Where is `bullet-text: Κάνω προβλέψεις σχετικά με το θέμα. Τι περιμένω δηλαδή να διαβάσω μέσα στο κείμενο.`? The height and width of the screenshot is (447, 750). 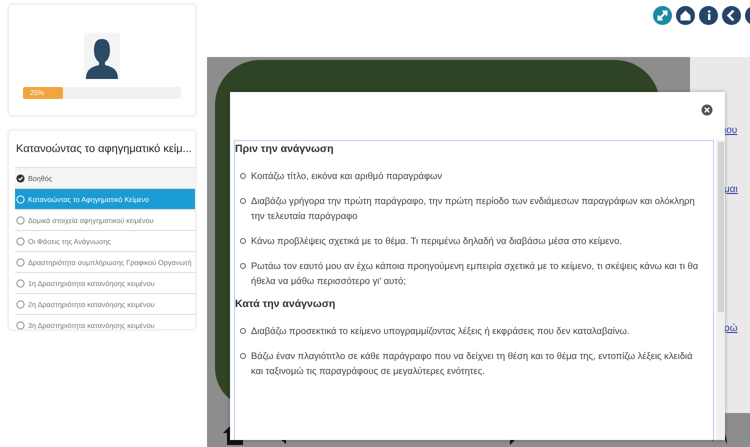 bullet-text: Κάνω προβλέψεις σχετικά με το θέμα. Τι περιμένω δηλαδή να διαβάσω μέσα στο κείμενο. is located at coordinates (436, 241).